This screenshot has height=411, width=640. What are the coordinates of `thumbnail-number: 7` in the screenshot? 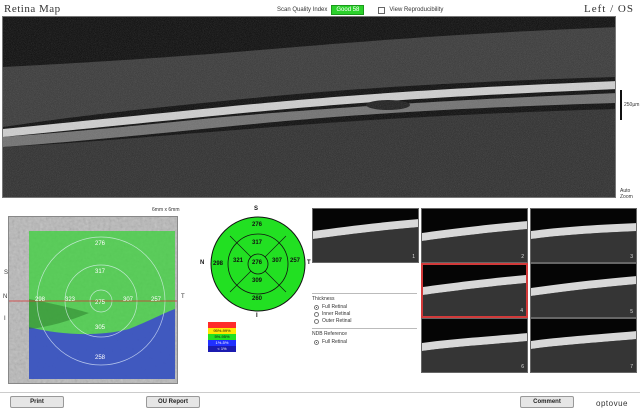 It's located at (631, 367).